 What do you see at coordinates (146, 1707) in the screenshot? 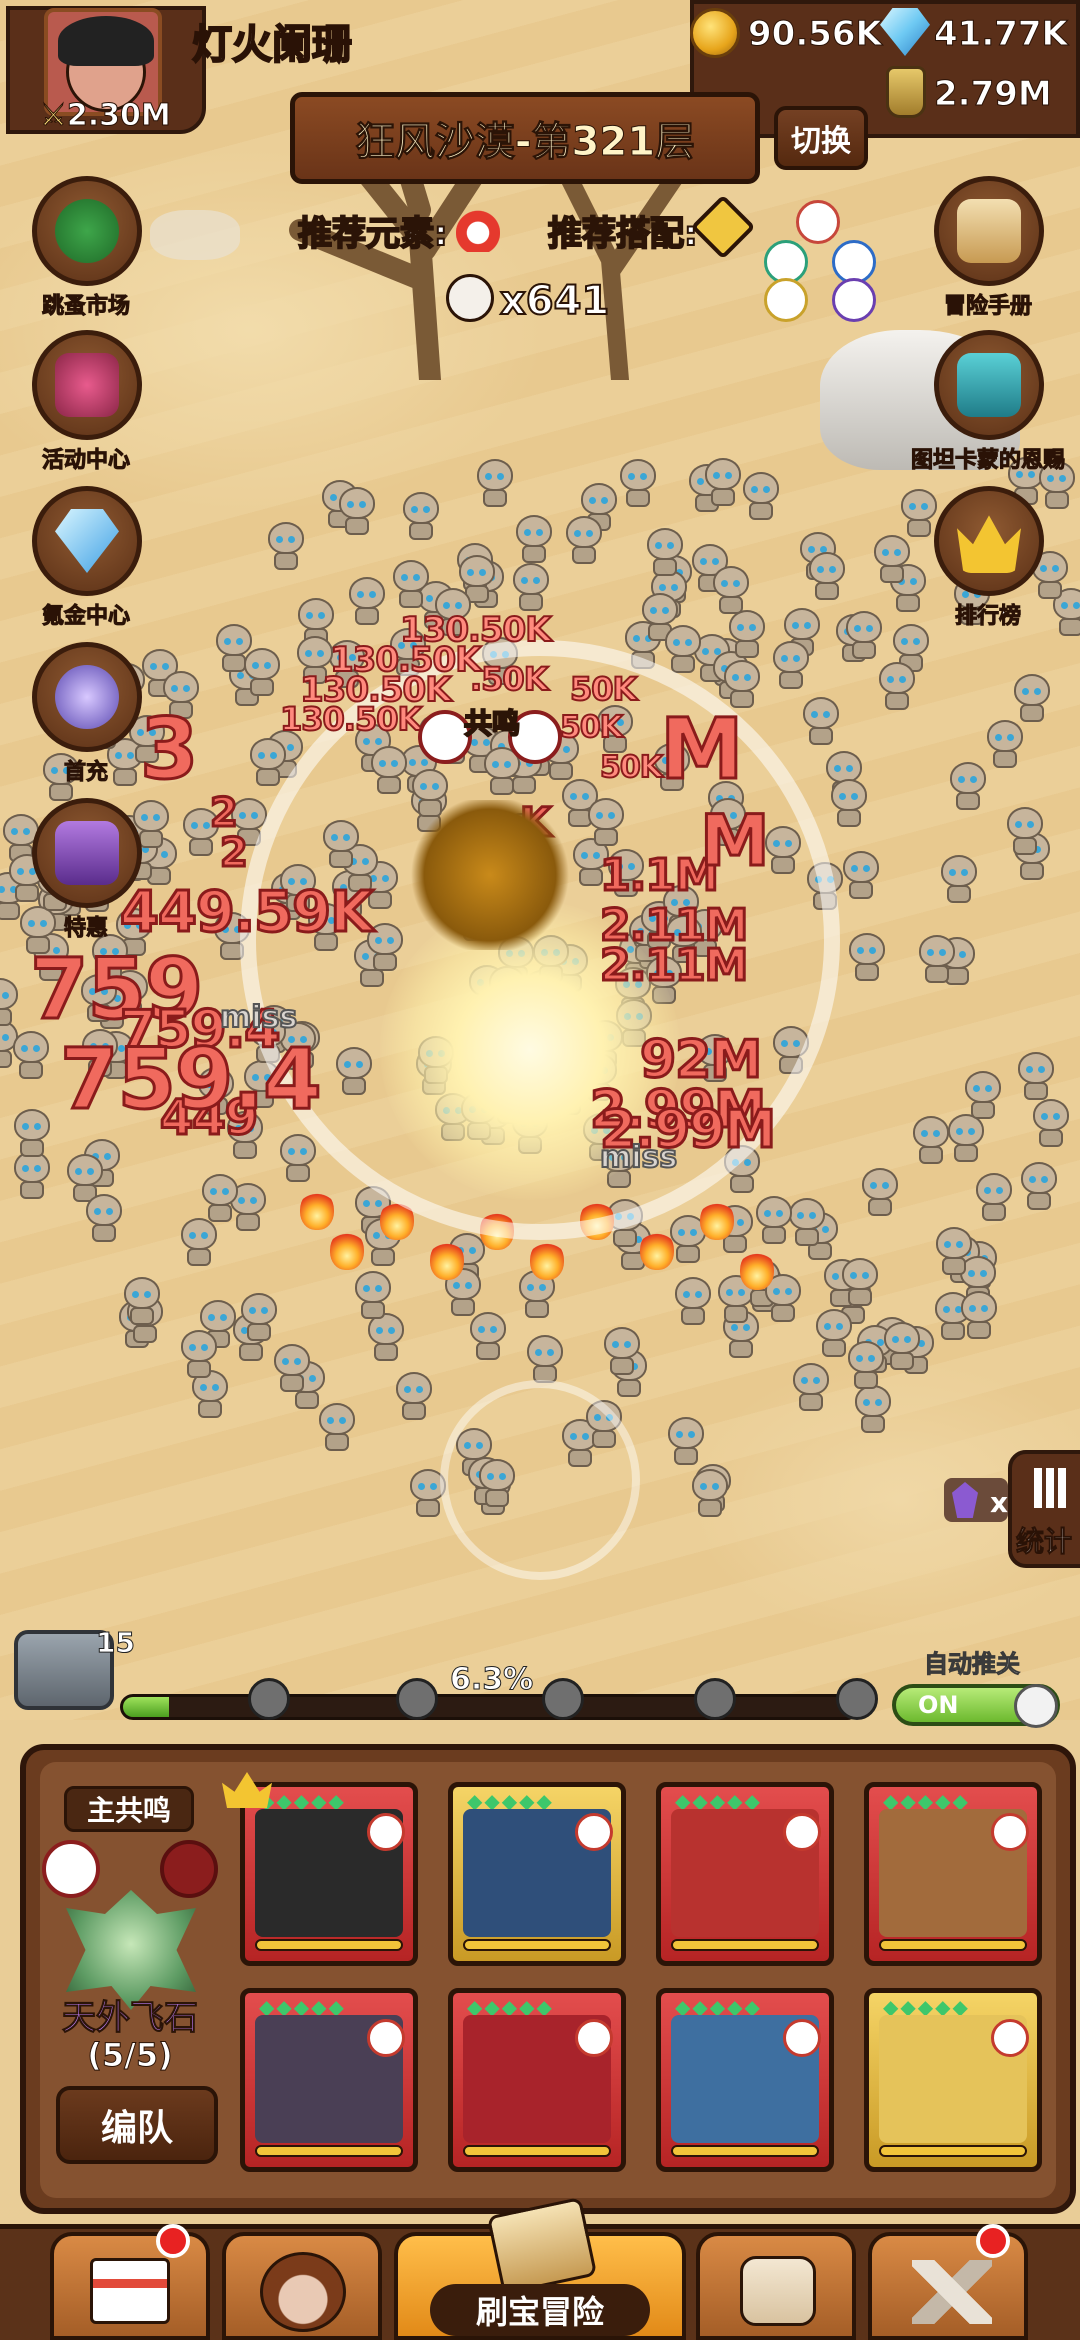
I see `progress-fill` at bounding box center [146, 1707].